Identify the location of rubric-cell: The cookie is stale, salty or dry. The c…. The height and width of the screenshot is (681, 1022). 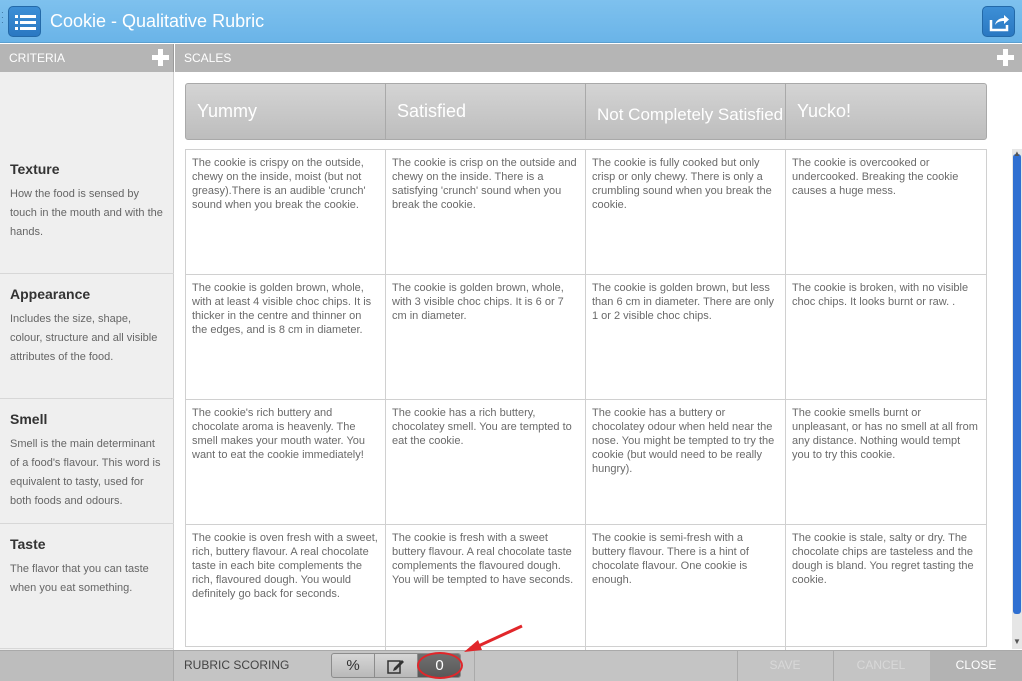
(886, 587).